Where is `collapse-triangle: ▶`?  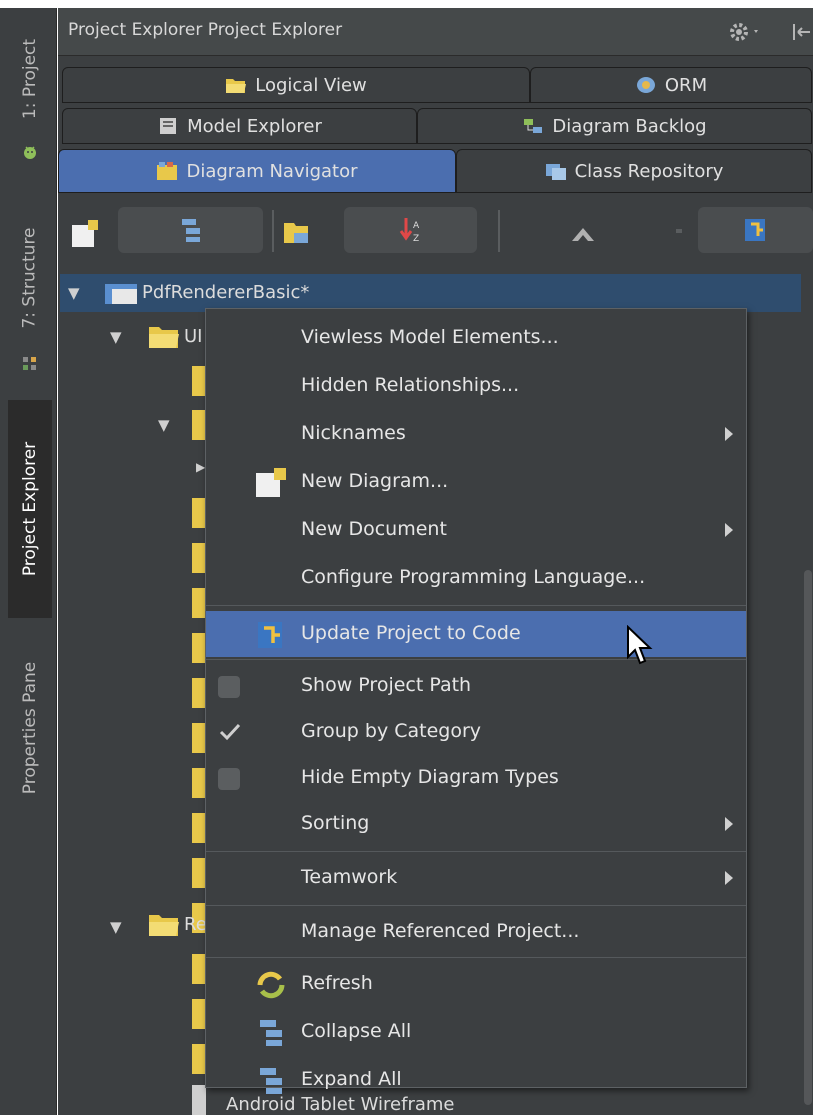 collapse-triangle: ▶ is located at coordinates (200, 467).